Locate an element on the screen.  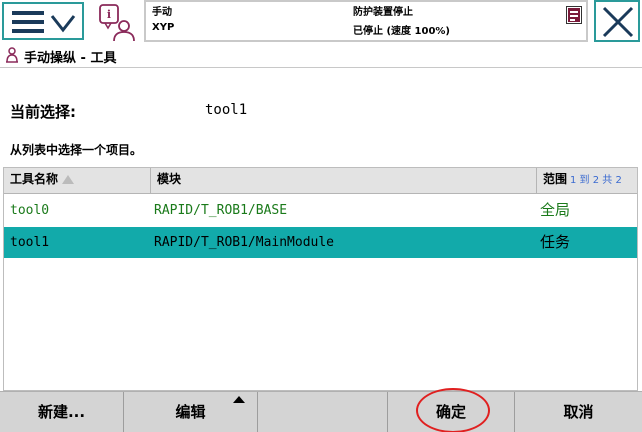
table-header: 工具名称 模块 范围 1 到 2 共 2 is located at coordinates (320, 181).